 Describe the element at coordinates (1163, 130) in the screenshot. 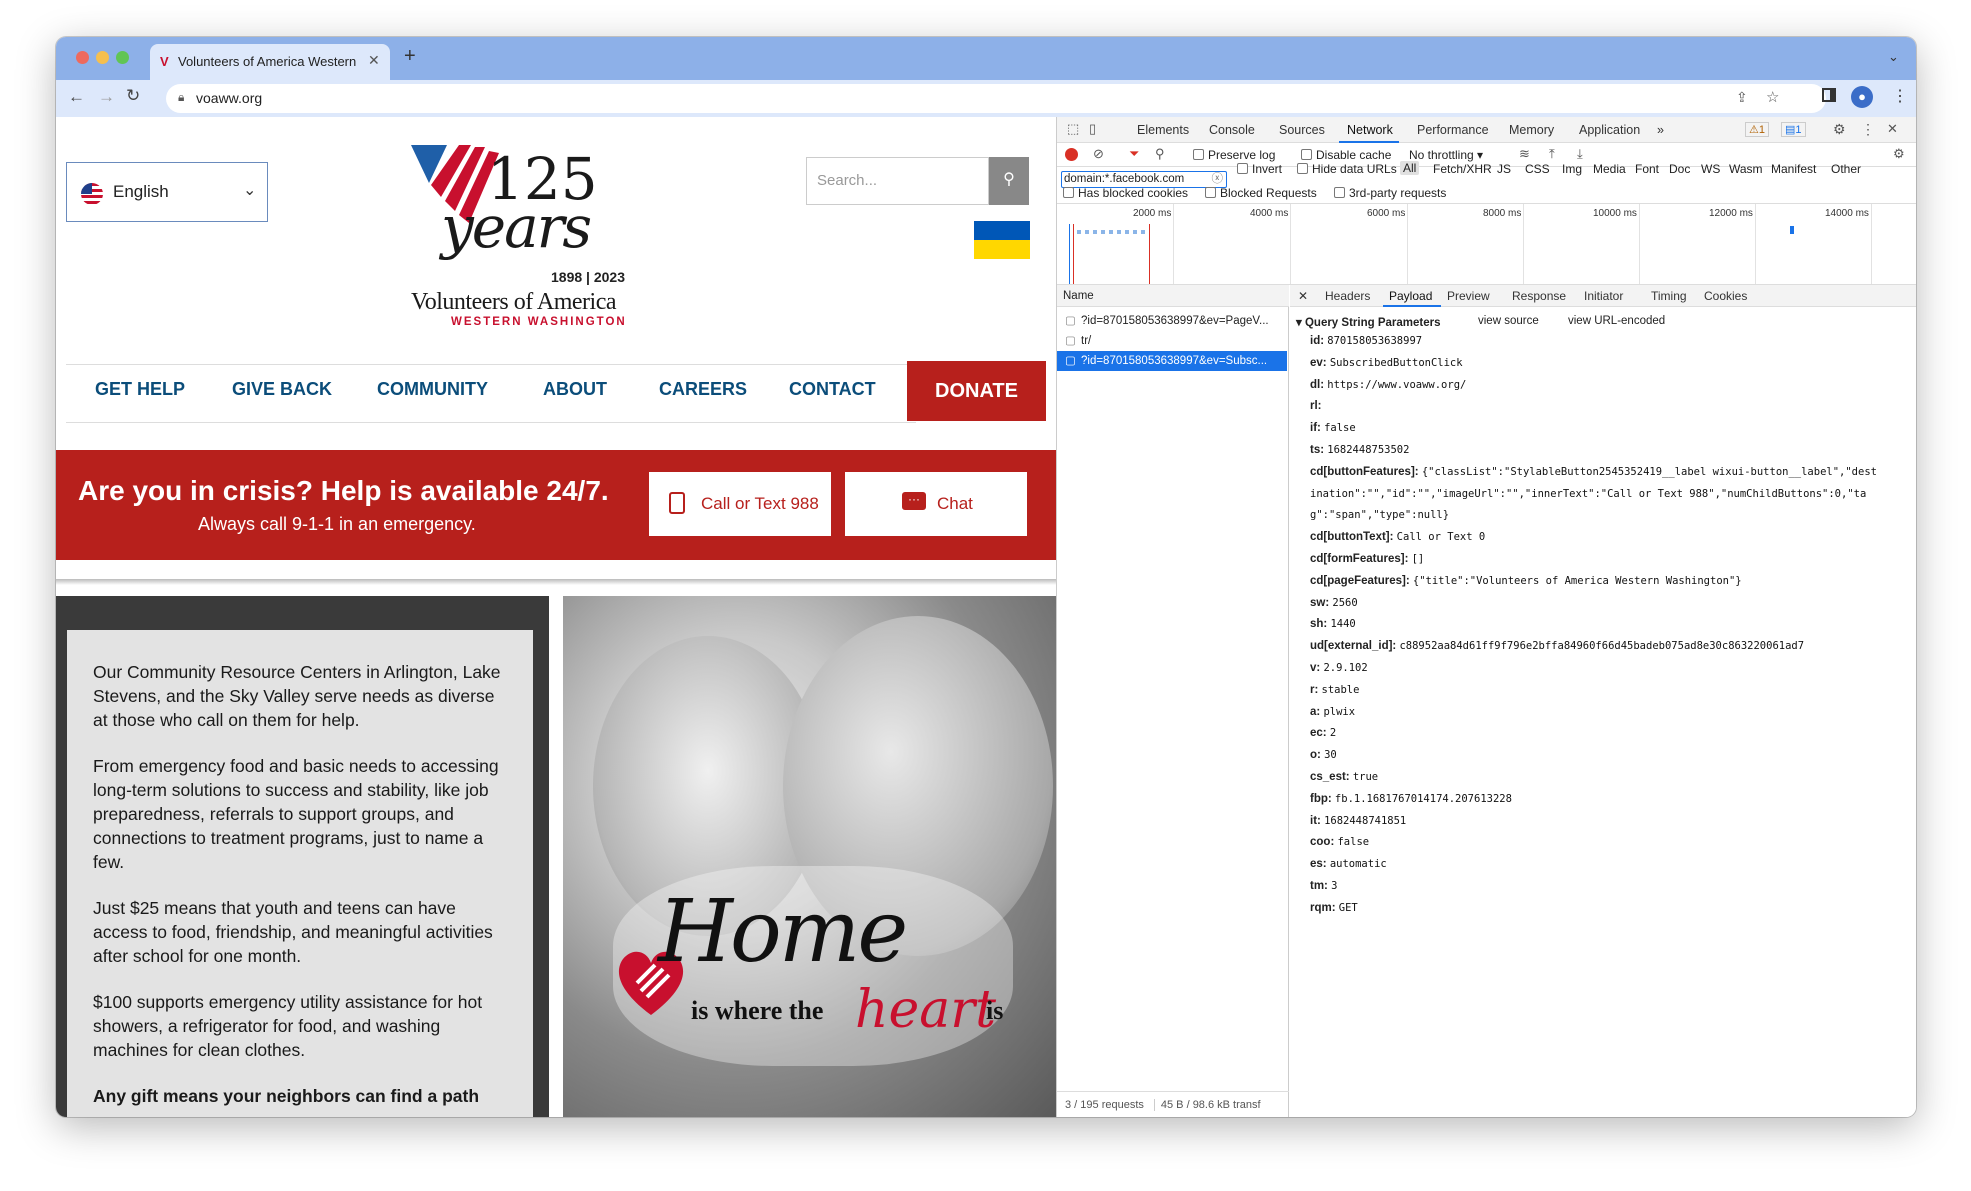

I see `devtools-tab-elements: Elements` at that location.